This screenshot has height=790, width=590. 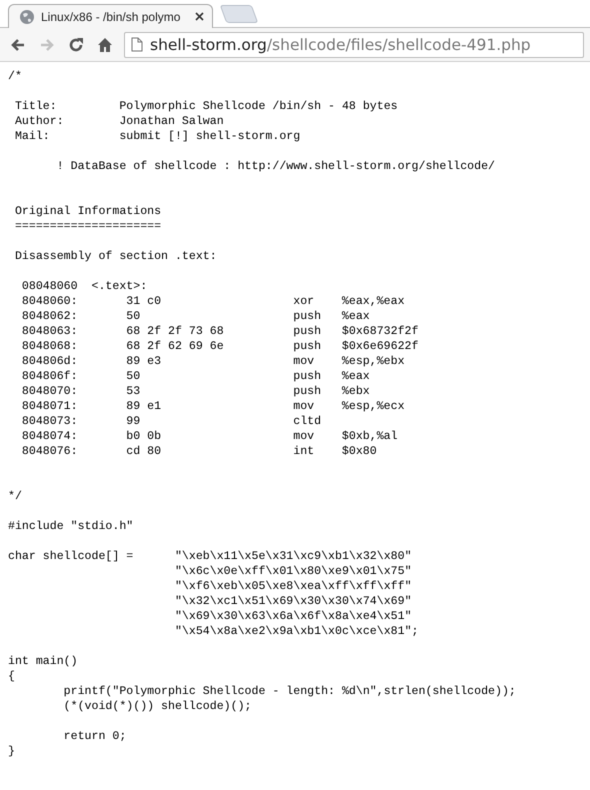 What do you see at coordinates (293, 616) in the screenshot?
I see `code-line: "\x69\x30\x63\x6a\x6f\x8a\xe4\x51"` at bounding box center [293, 616].